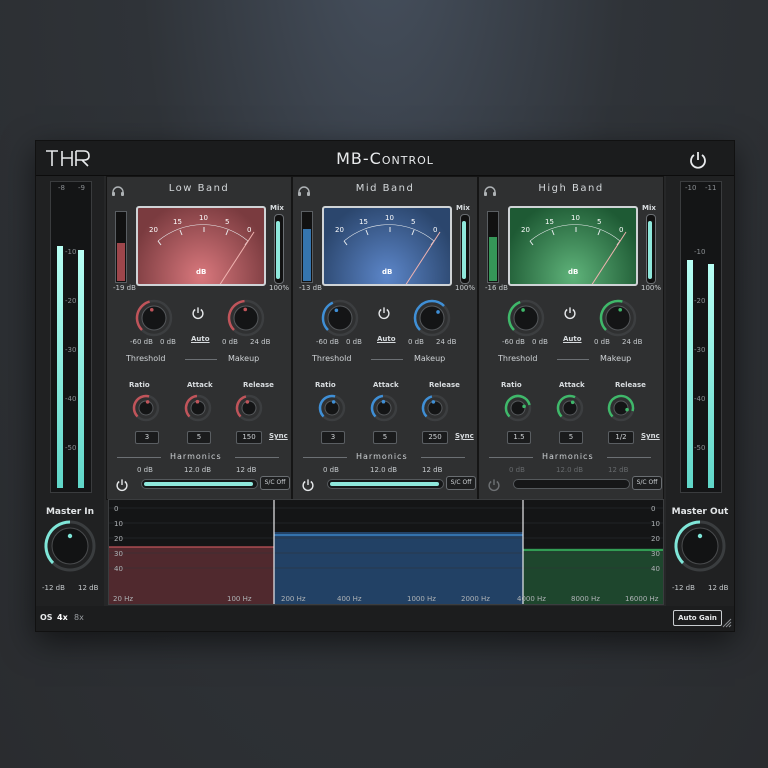 The width and height of the screenshot is (768, 768). I want to click on master-in-min: -12 dB, so click(53, 588).